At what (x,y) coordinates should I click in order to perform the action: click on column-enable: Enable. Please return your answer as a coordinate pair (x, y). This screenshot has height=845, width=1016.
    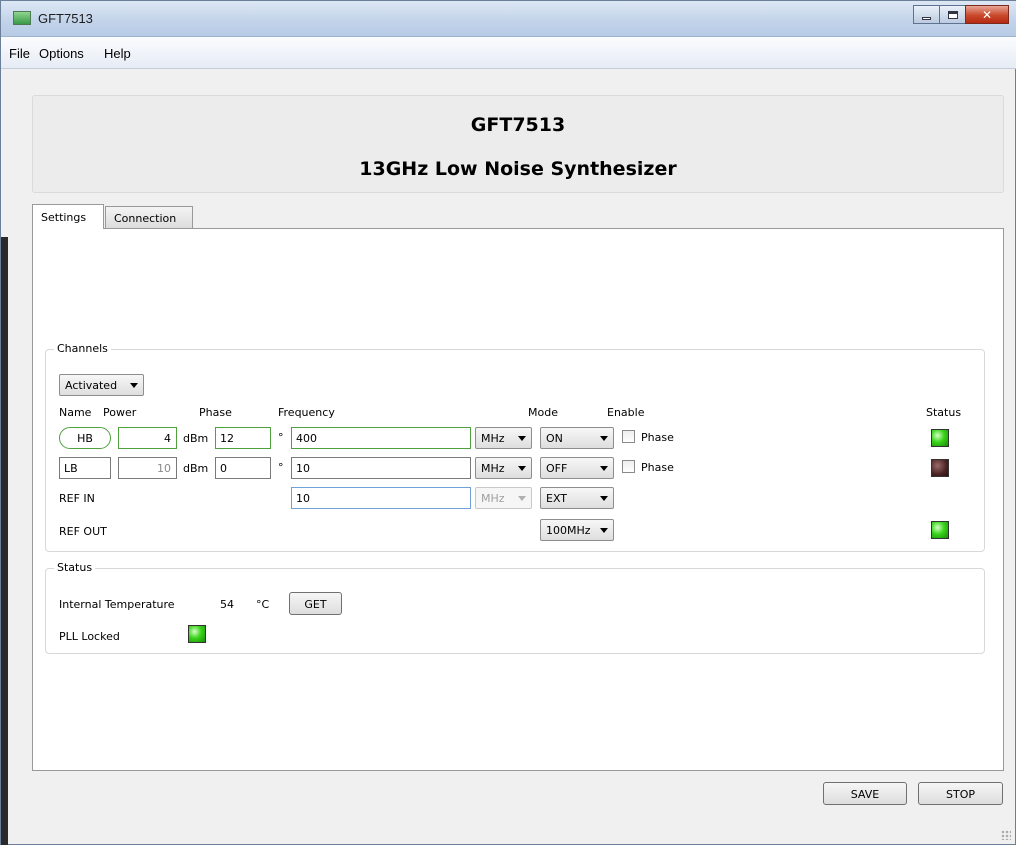
    Looking at the image, I should click on (626, 412).